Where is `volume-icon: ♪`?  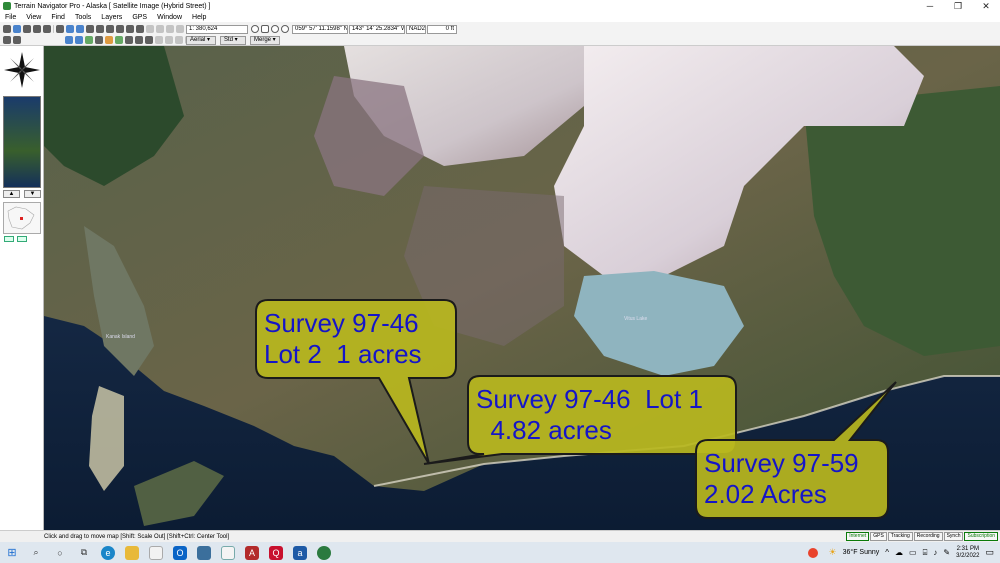
volume-icon: ♪ is located at coordinates (935, 552).